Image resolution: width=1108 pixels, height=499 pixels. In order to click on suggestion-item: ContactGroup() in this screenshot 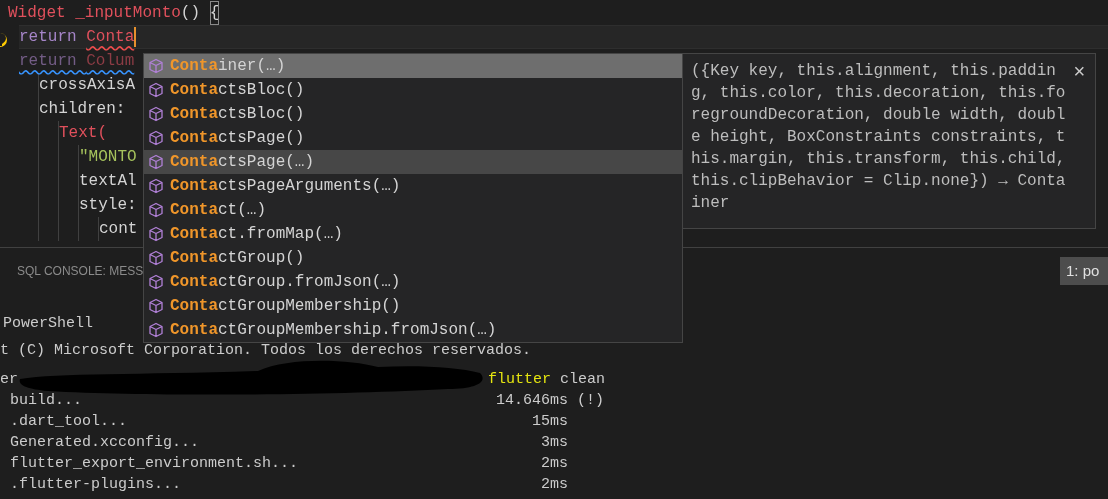, I will do `click(413, 258)`.